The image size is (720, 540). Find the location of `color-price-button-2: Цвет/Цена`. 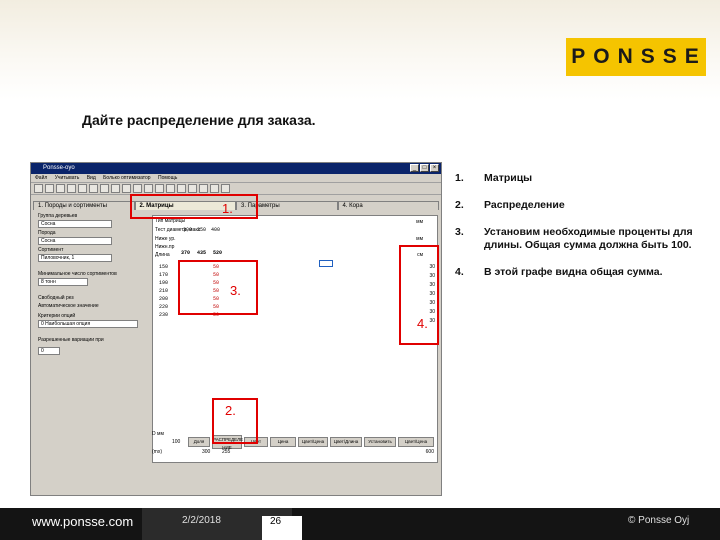

color-price-button-2: Цвет/Цена is located at coordinates (416, 442).